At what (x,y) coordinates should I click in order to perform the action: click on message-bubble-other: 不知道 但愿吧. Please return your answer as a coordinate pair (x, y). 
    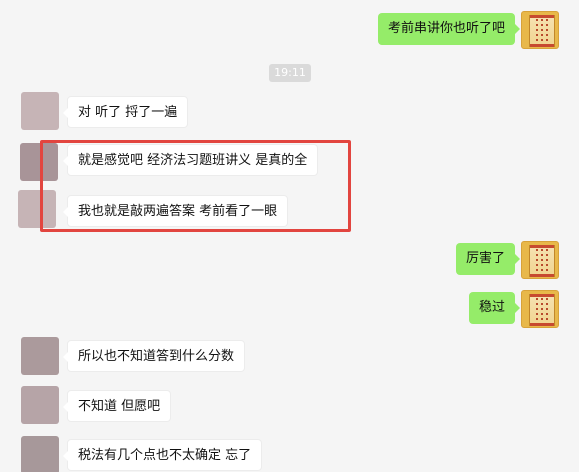
    Looking at the image, I should click on (117, 406).